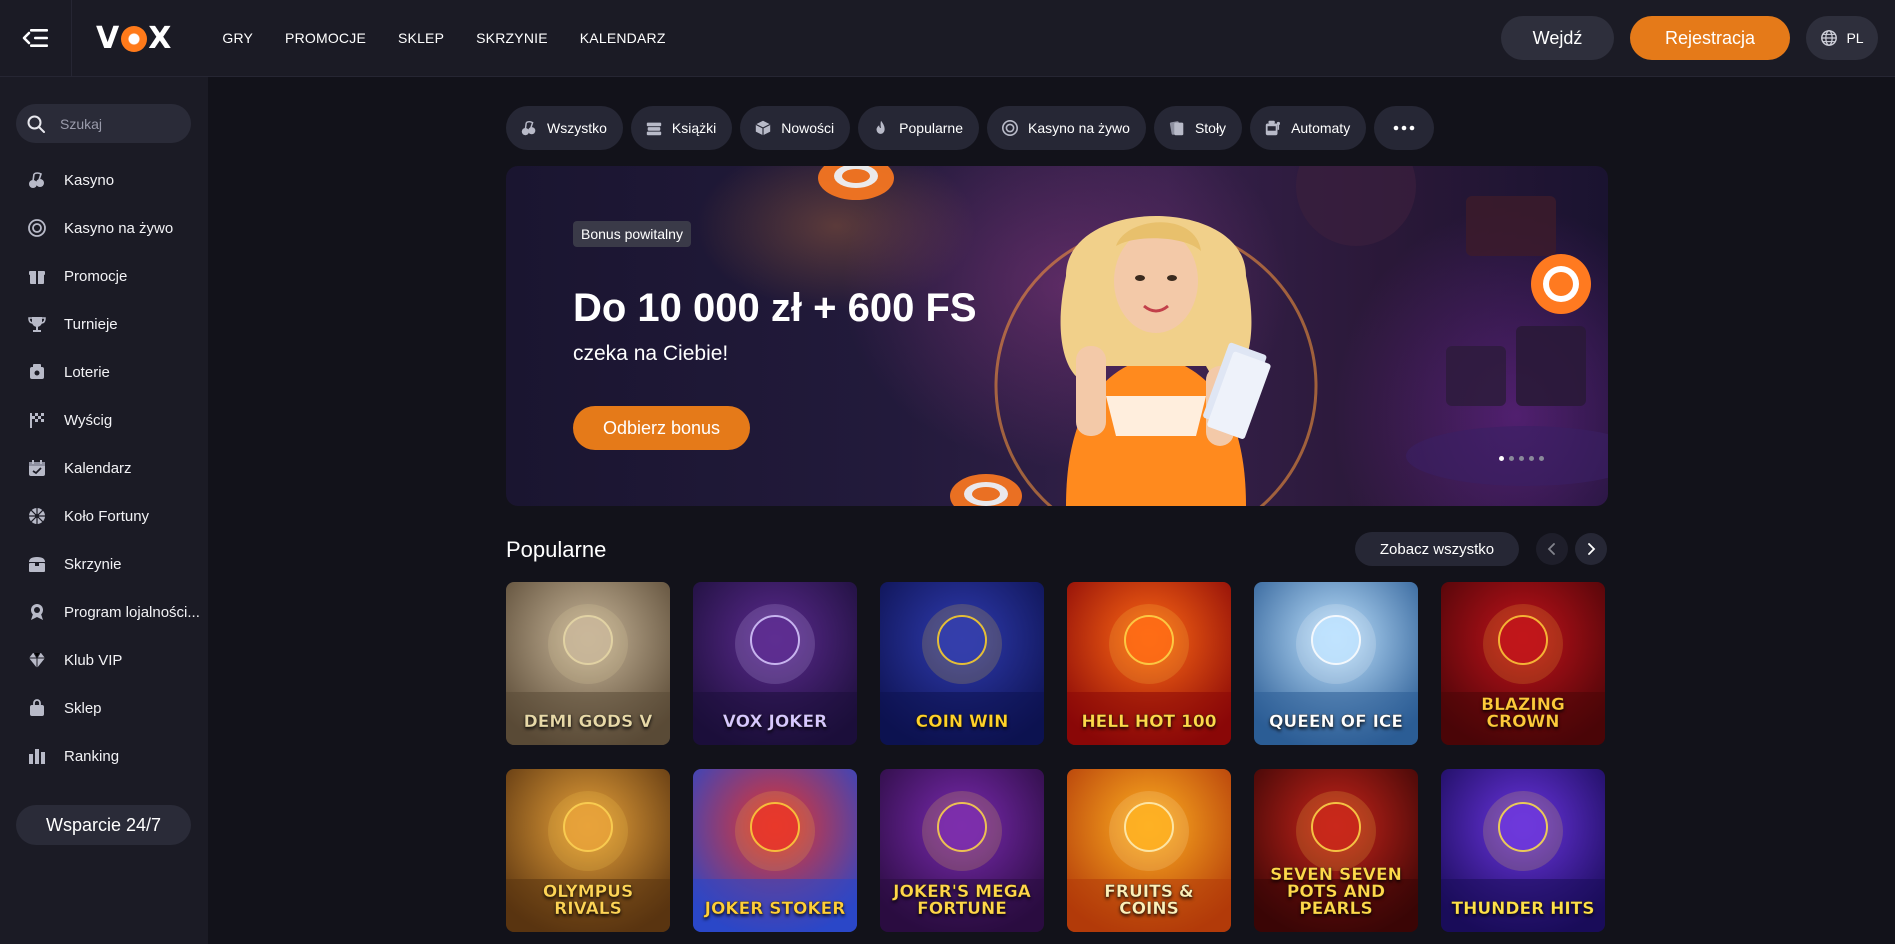  I want to click on game-tile-blazing-crown: Blazing Crown, so click(1523, 663).